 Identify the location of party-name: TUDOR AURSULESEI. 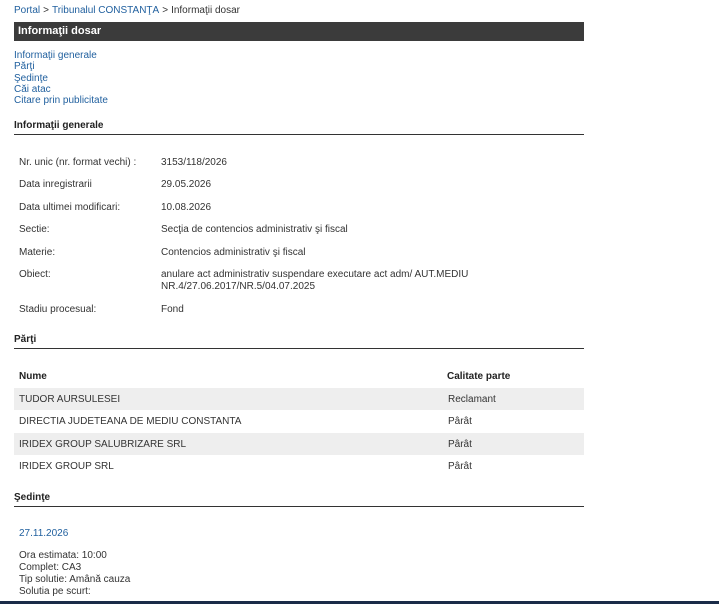
(70, 399).